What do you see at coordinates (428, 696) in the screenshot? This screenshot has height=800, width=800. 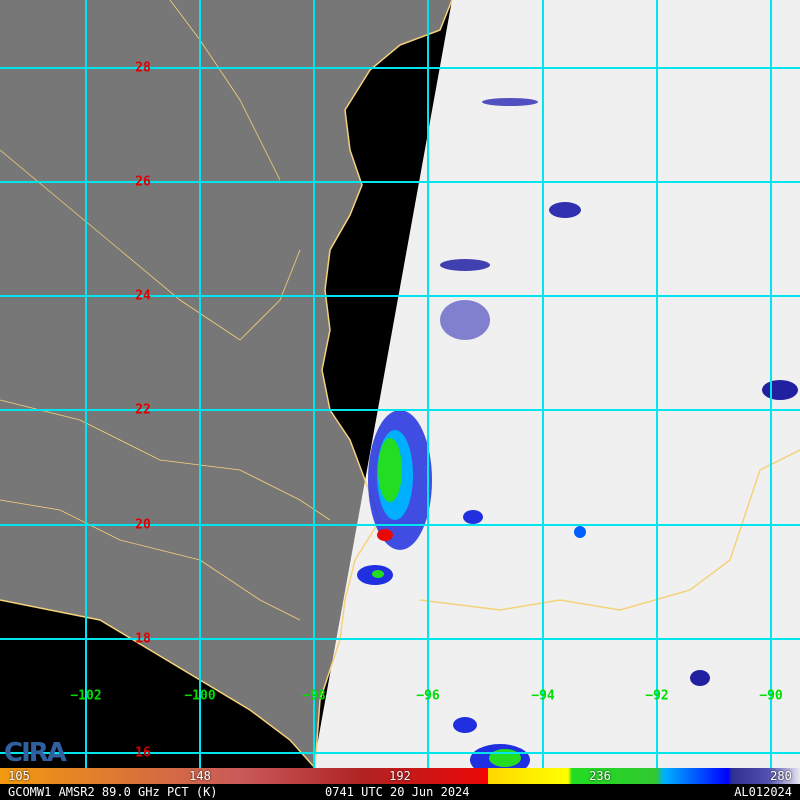 I see `longitude-label: −96` at bounding box center [428, 696].